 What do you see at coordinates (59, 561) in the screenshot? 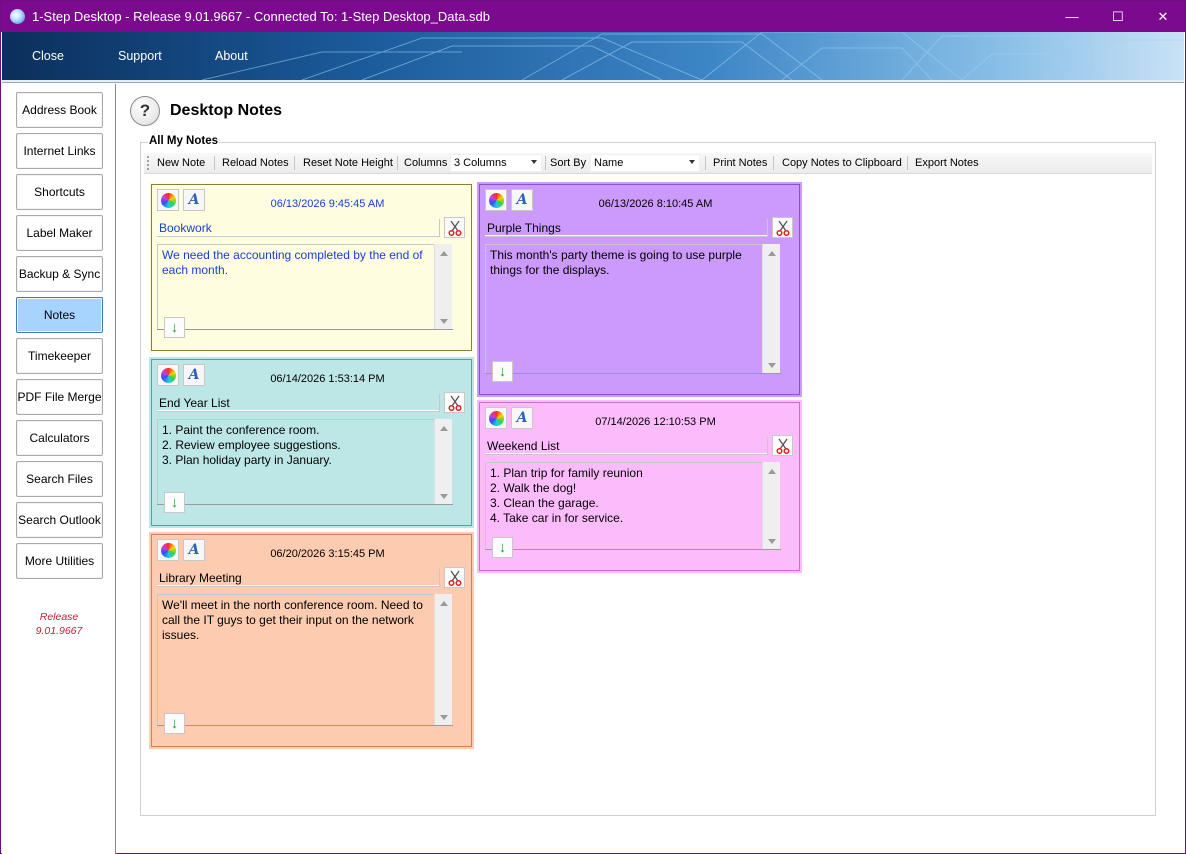
I see `sidebar-item-more-utilities: More Utilities` at bounding box center [59, 561].